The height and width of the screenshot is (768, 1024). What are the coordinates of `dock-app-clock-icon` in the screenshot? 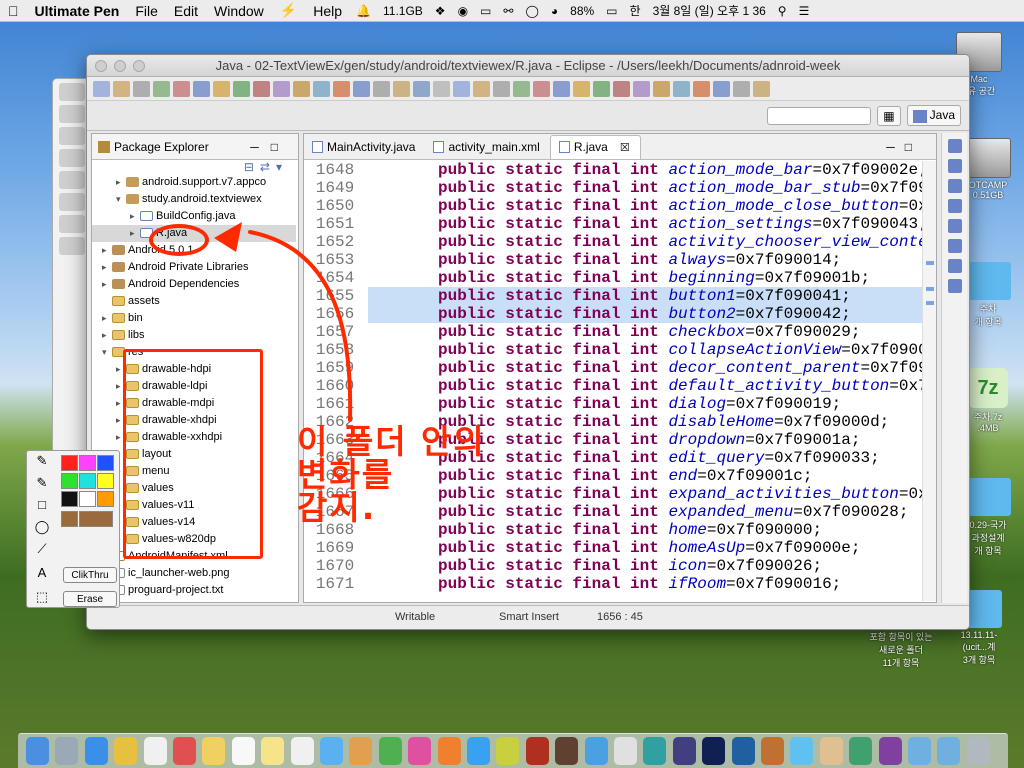 It's located at (243, 751).